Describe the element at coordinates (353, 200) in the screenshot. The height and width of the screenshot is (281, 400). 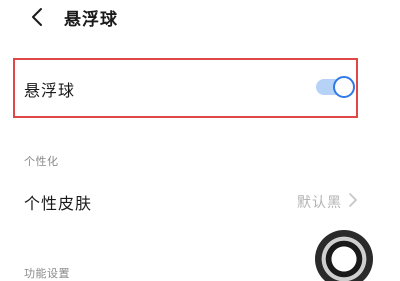
I see `chevron-right-icon` at that location.